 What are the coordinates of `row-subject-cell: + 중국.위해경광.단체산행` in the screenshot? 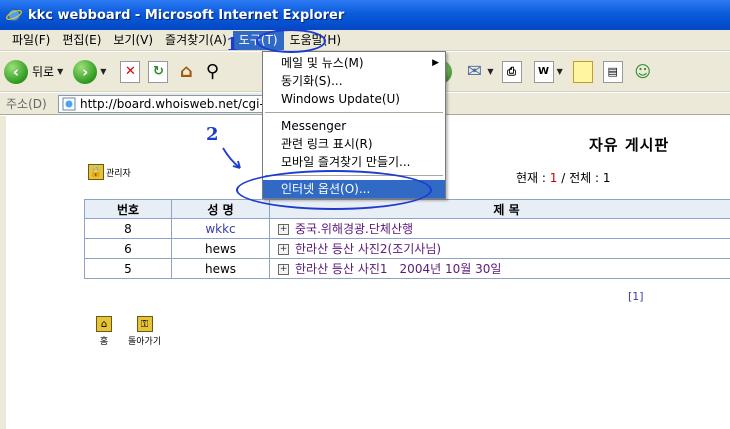 It's located at (499, 228).